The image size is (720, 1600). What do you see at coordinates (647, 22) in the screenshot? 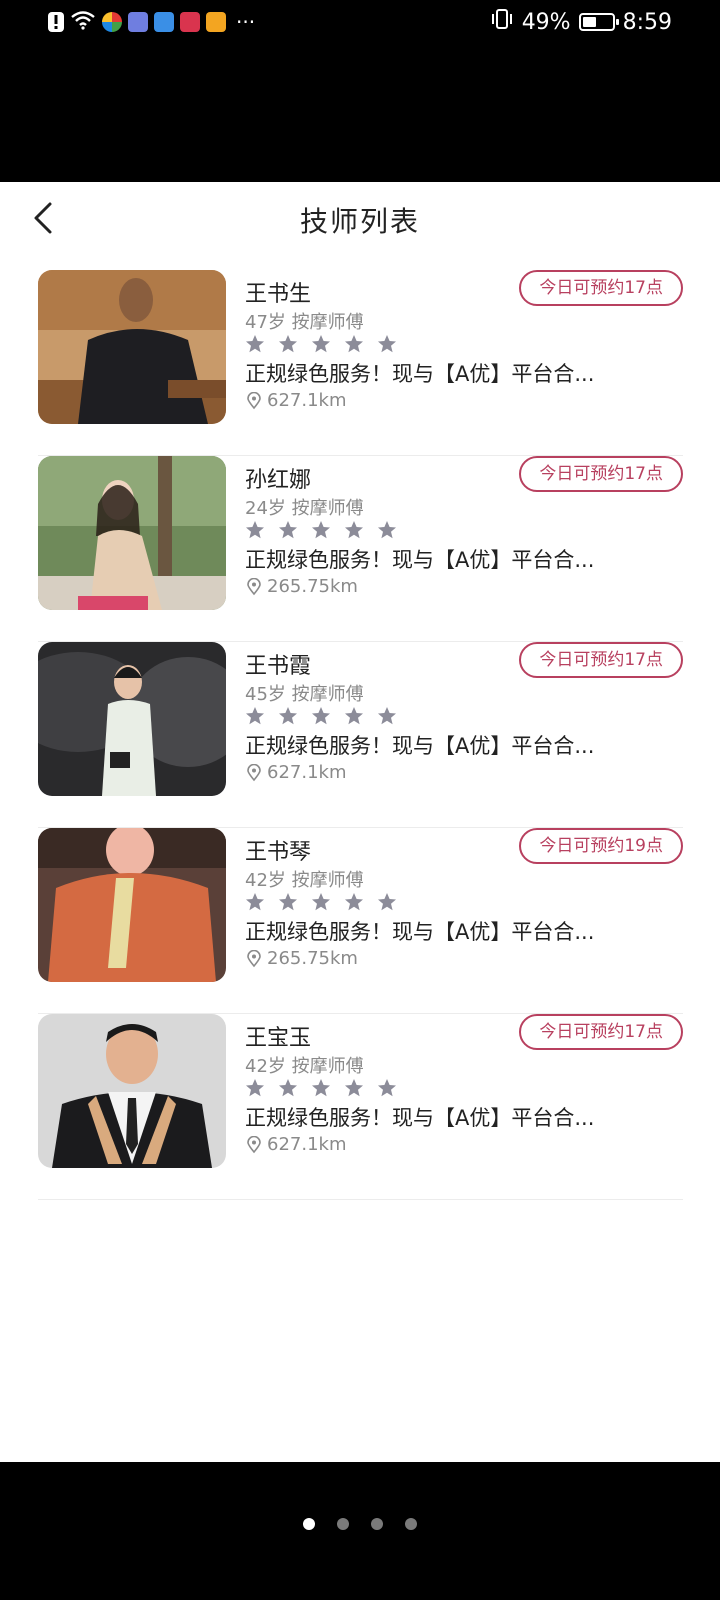
I see `clock: 8:59` at bounding box center [647, 22].